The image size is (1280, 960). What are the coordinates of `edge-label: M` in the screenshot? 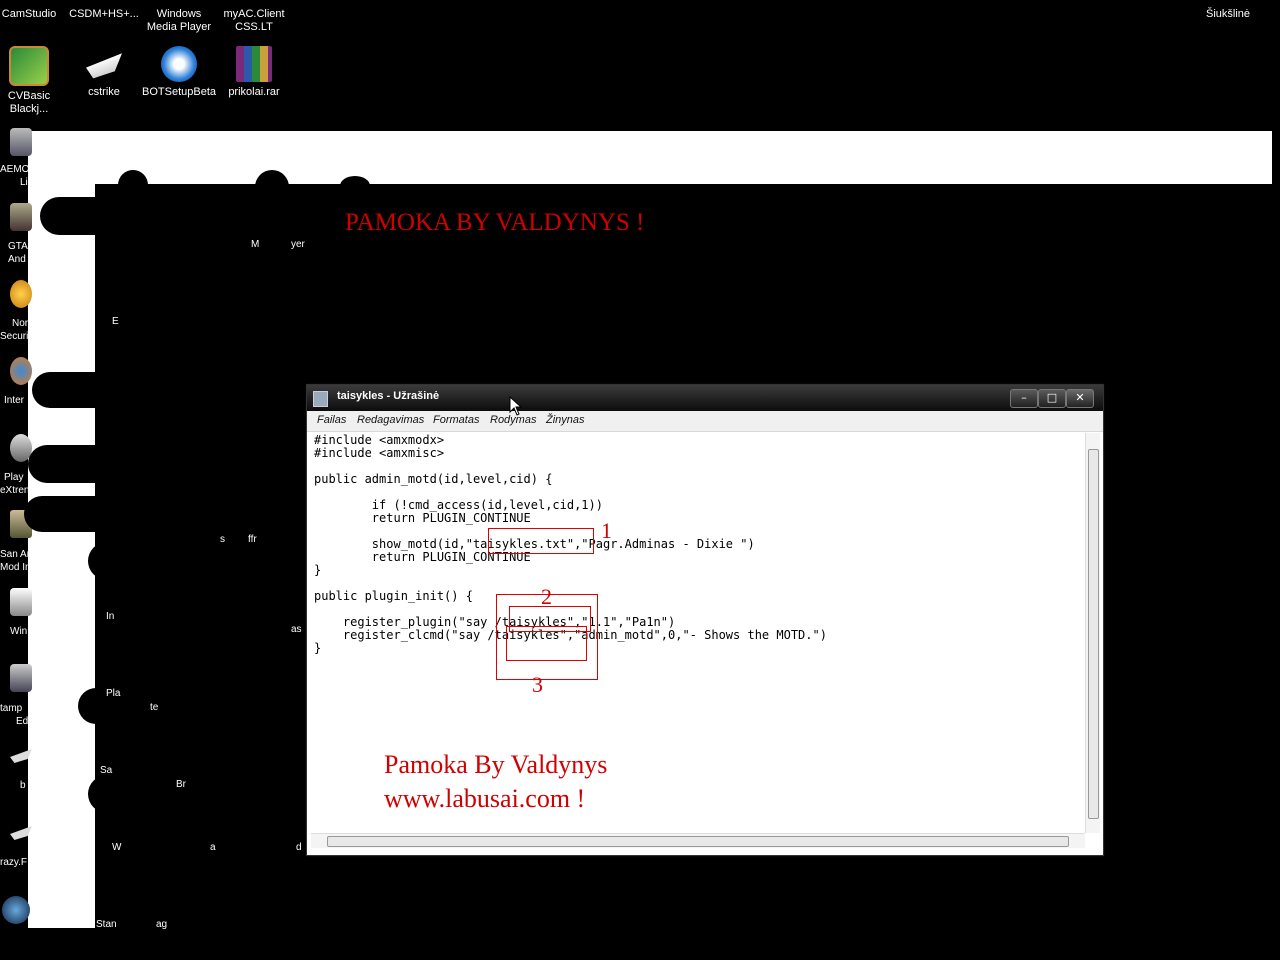 It's located at (255, 244).